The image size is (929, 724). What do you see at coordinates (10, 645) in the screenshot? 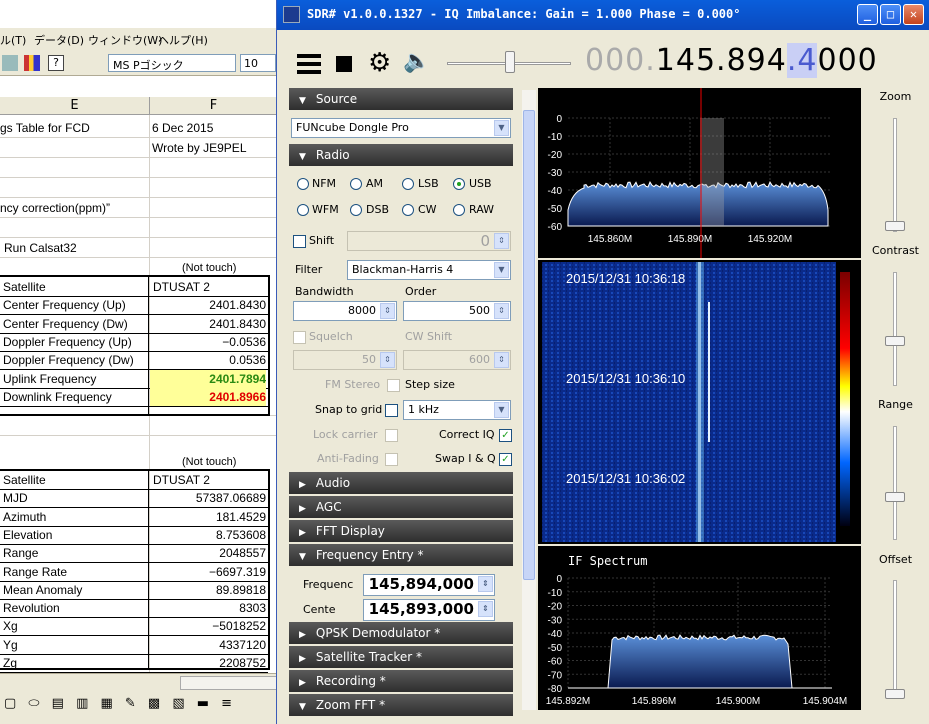
I see `t2-label-9: Yg` at bounding box center [10, 645].